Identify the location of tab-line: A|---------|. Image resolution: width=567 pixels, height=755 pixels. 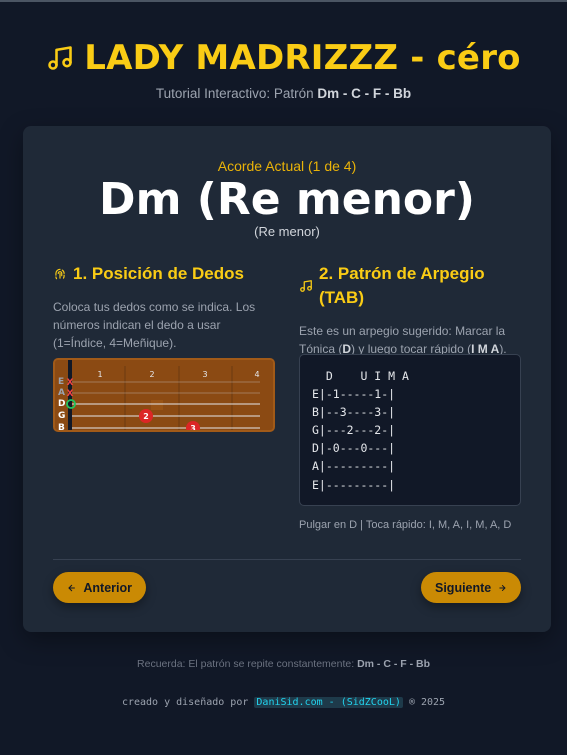
(354, 466).